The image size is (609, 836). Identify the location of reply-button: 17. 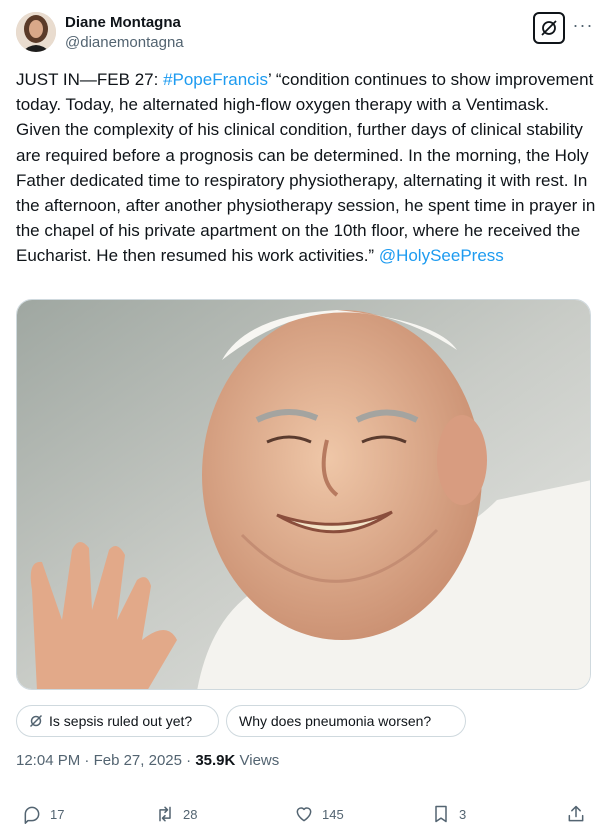
(43, 814).